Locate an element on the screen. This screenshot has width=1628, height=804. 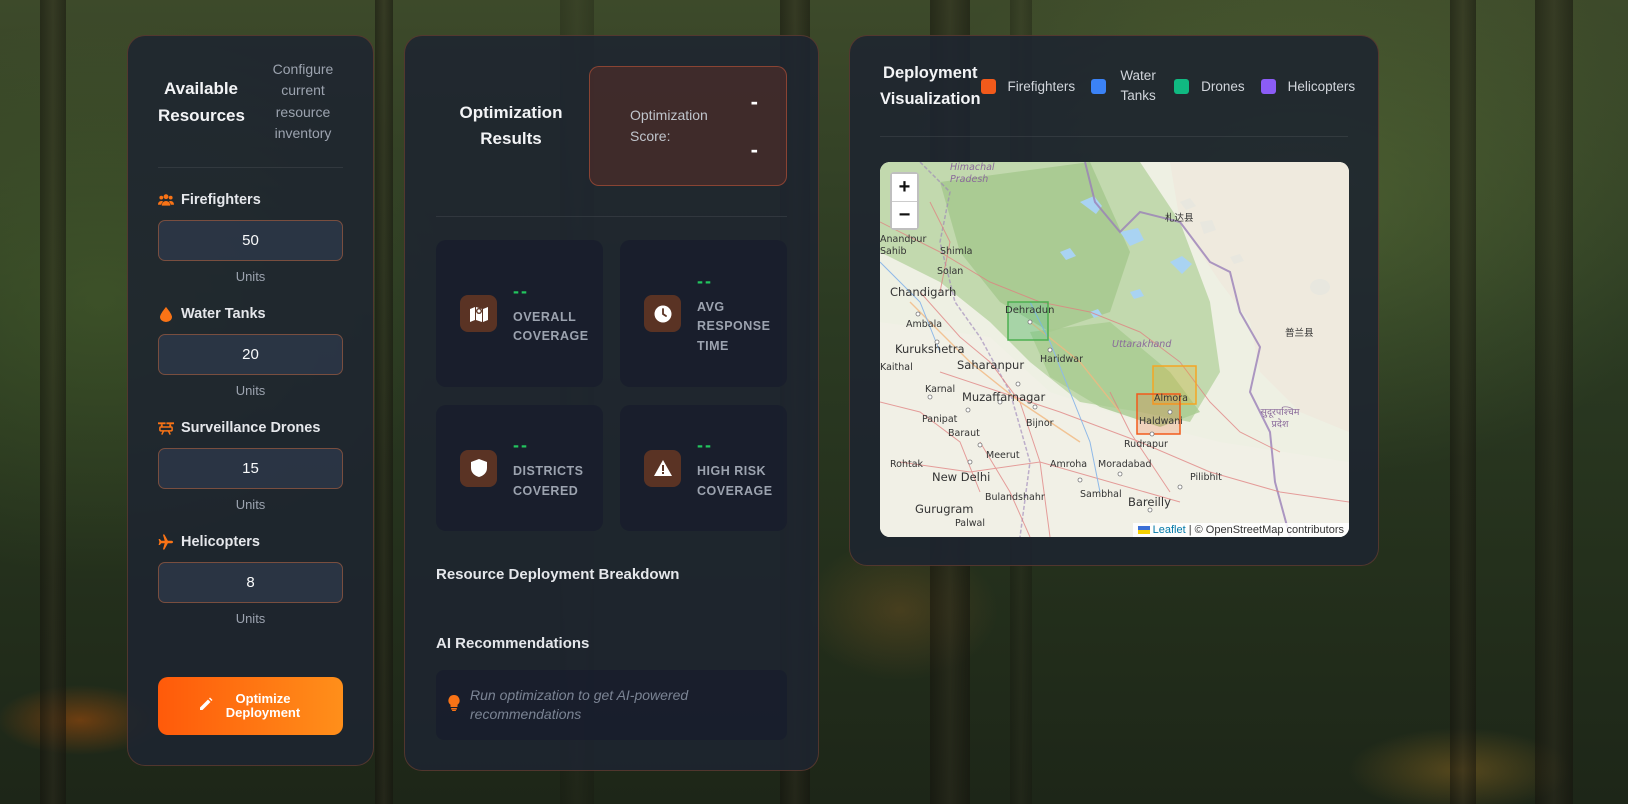
map-label: Meerut is located at coordinates (1003, 455).